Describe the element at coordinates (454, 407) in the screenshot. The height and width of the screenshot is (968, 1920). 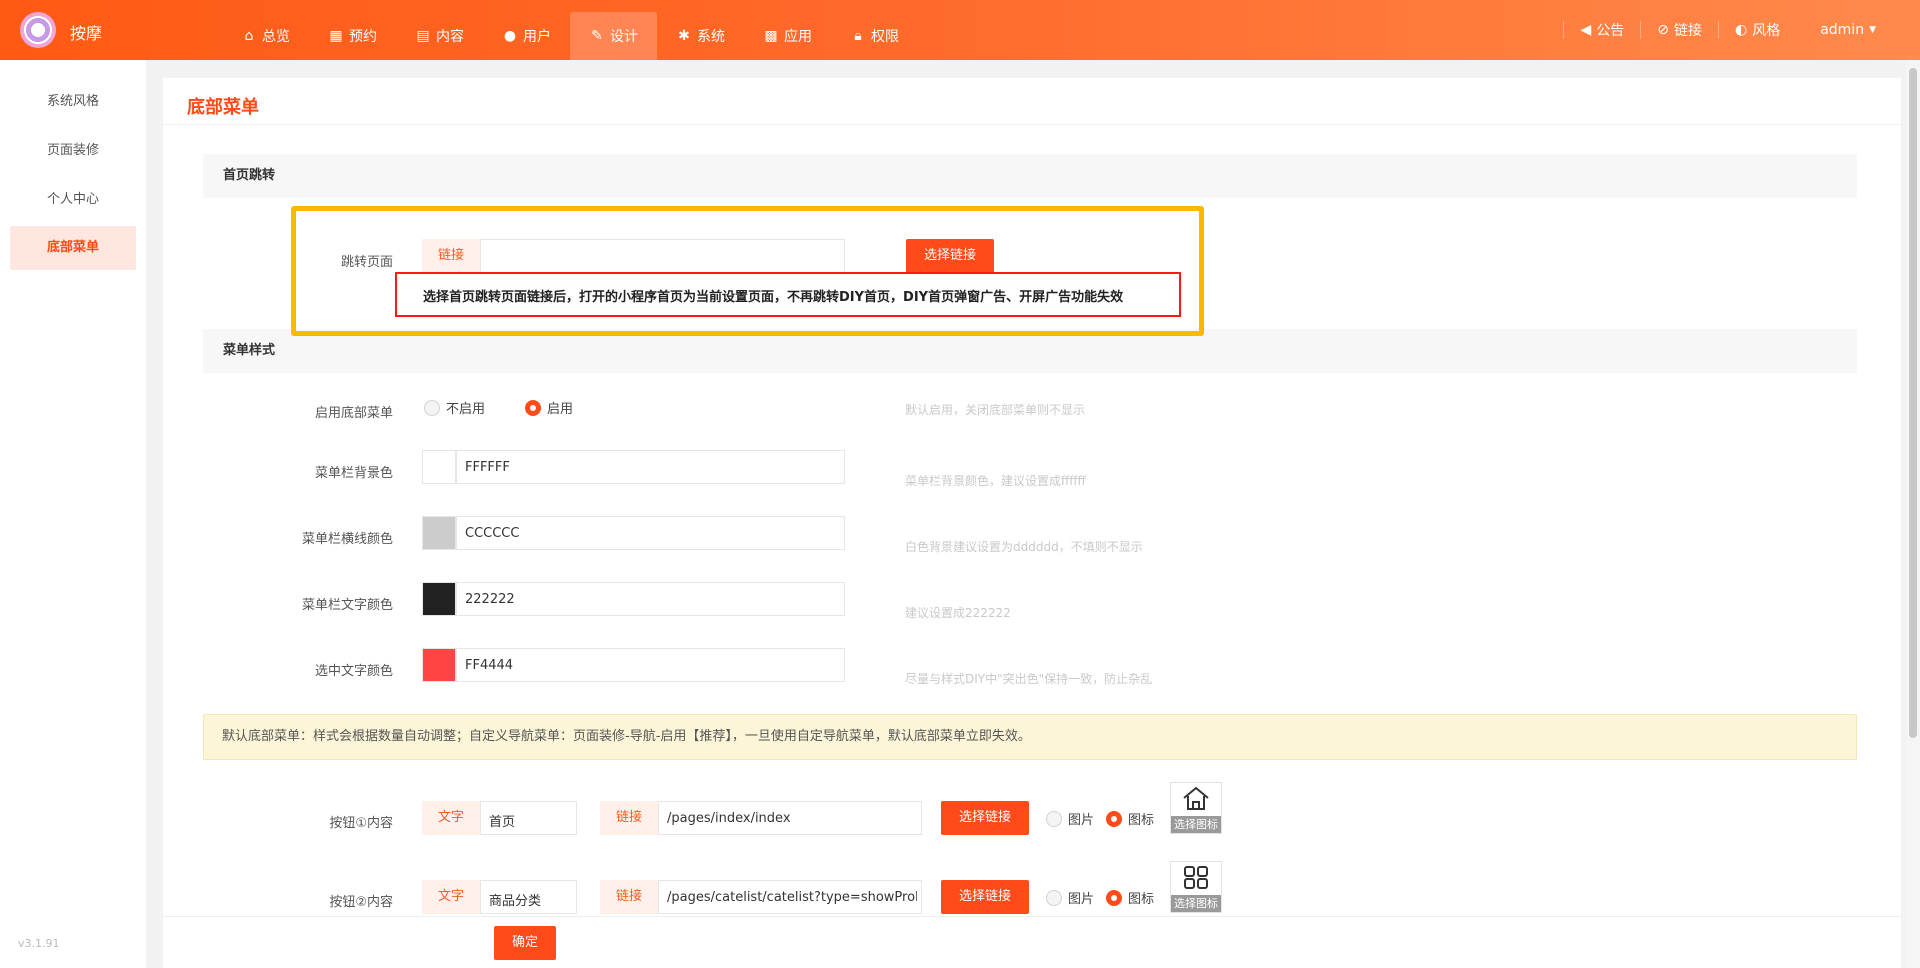
I see `radio-disable: 不启用` at that location.